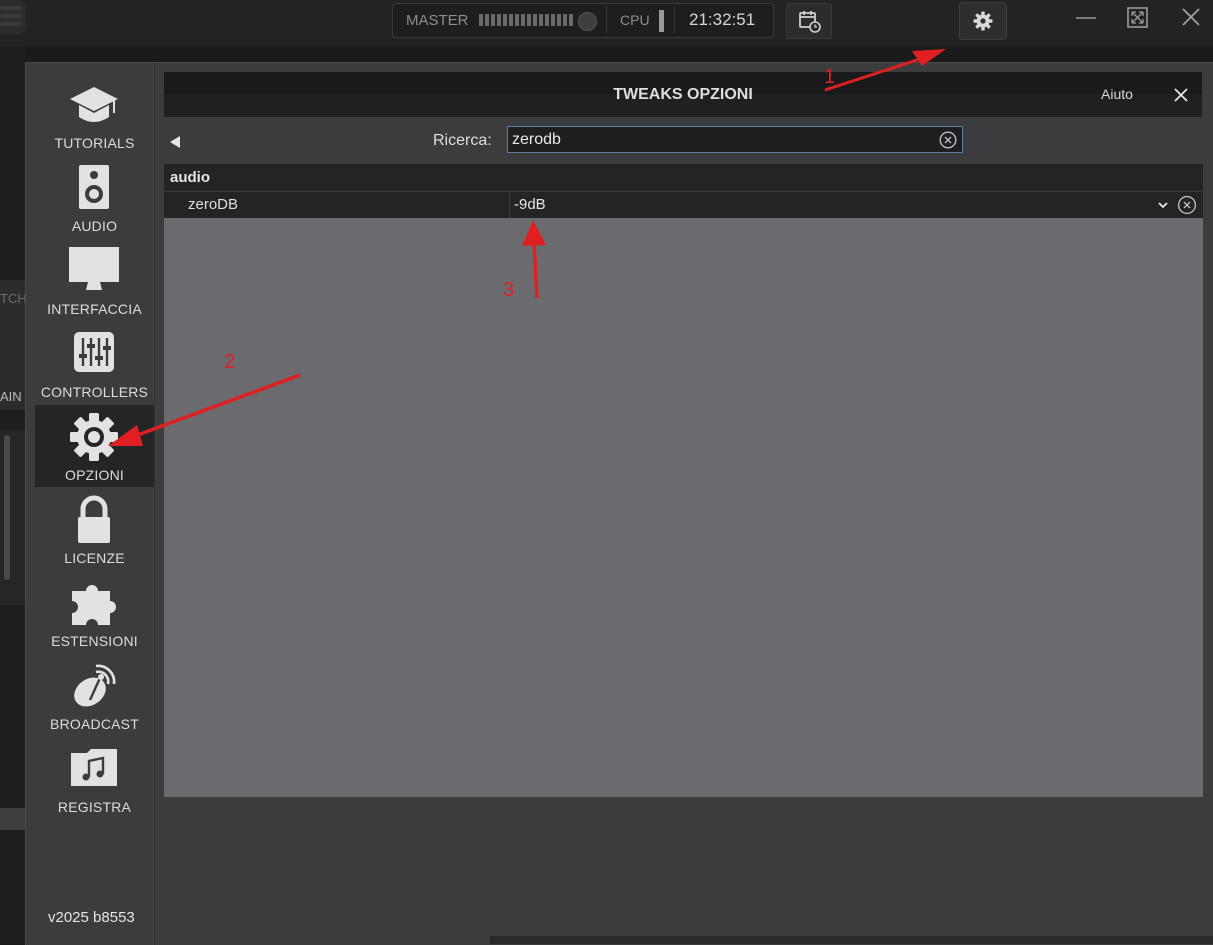 This screenshot has width=1213, height=945. What do you see at coordinates (94, 143) in the screenshot?
I see `sidebar-item-label: TUTORIALS` at bounding box center [94, 143].